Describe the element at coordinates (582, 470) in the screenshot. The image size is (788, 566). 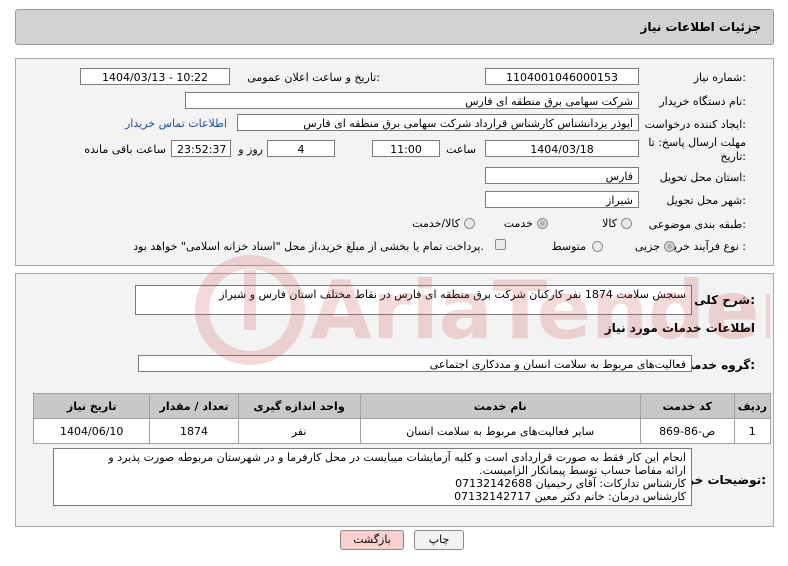
I see `buyer-notes-line: ارائه مفاصا حساب توسط پیمانکار الزامیست.` at that location.